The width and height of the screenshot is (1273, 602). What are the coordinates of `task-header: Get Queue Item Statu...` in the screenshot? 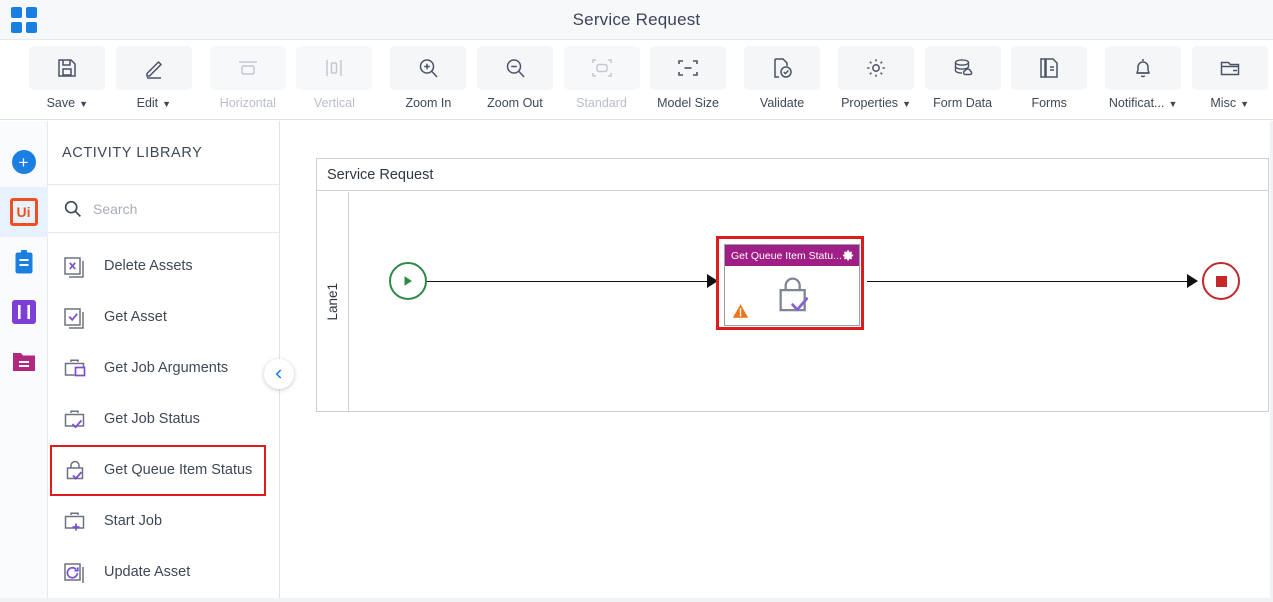 It's located at (792, 255).